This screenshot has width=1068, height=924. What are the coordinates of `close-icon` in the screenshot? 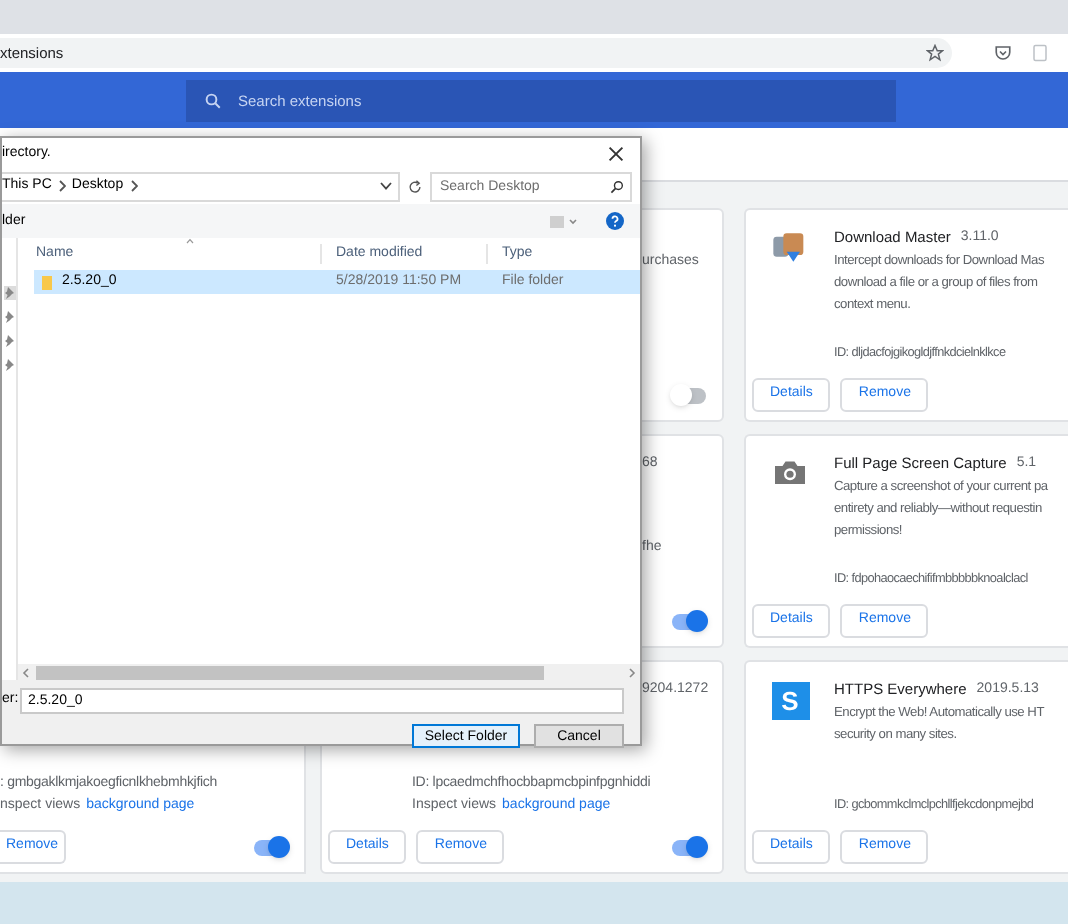 It's located at (616, 154).